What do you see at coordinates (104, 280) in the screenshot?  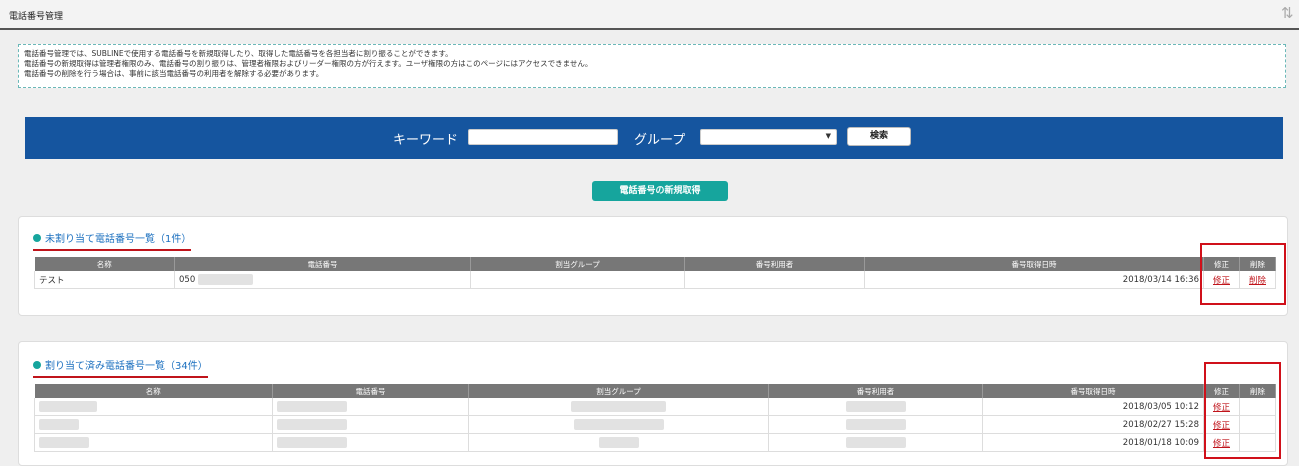 I see `cell-name: テスト` at bounding box center [104, 280].